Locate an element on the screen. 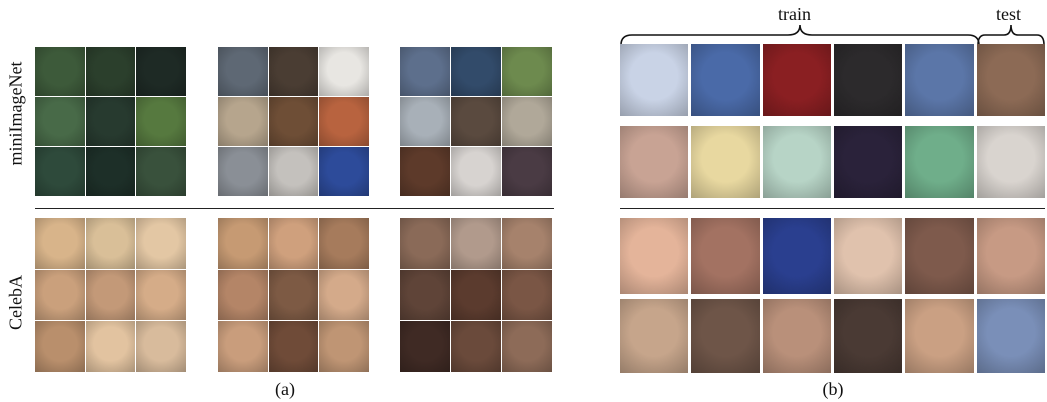 The image size is (1047, 402). vases-strip is located at coordinates (832, 80).